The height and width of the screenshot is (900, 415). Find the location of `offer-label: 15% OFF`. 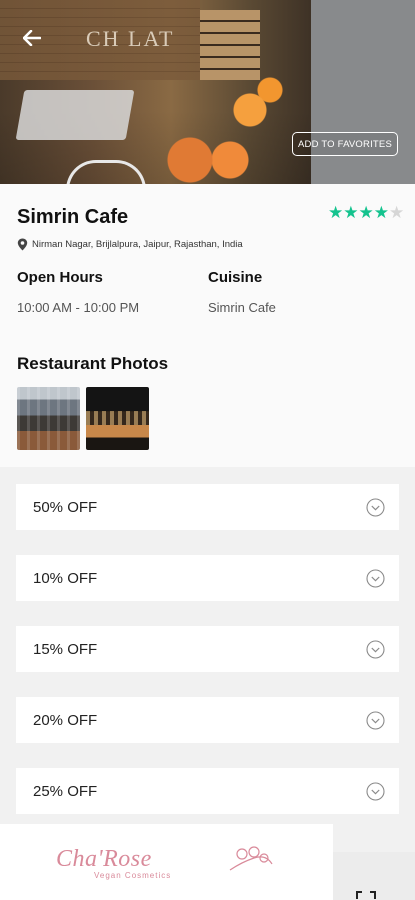

offer-label: 15% OFF is located at coordinates (65, 649).